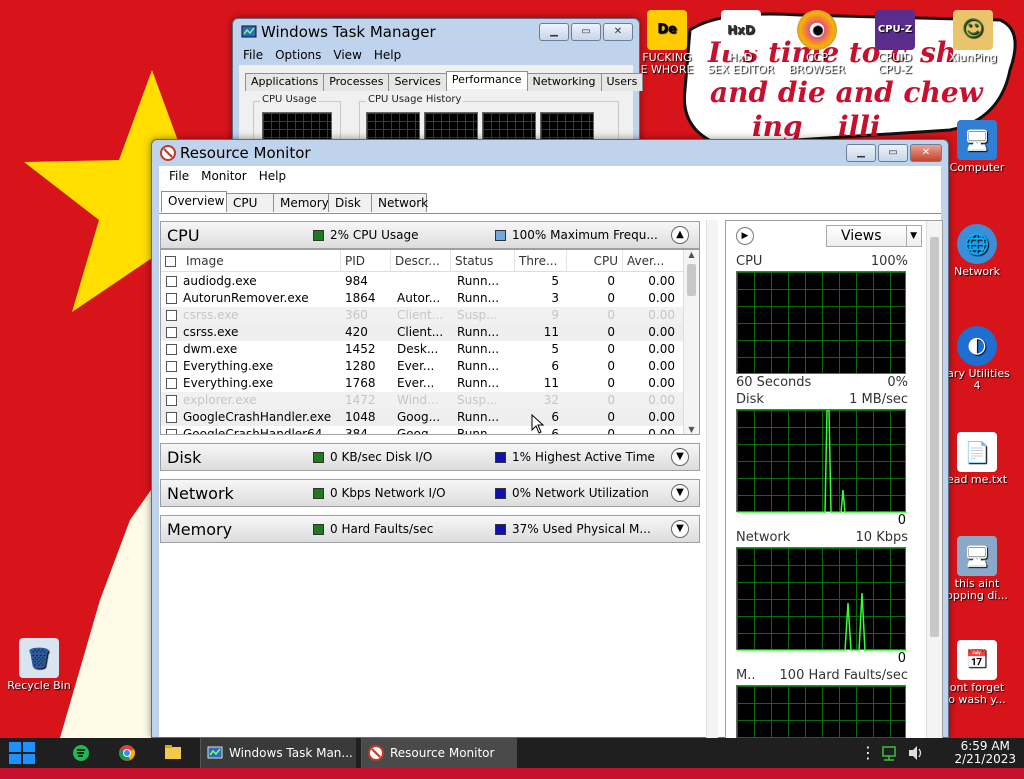  Describe the element at coordinates (423, 315) in the screenshot. I see `table-row: csrss.exe 360 Client... Susp... 9 0 0.00` at that location.